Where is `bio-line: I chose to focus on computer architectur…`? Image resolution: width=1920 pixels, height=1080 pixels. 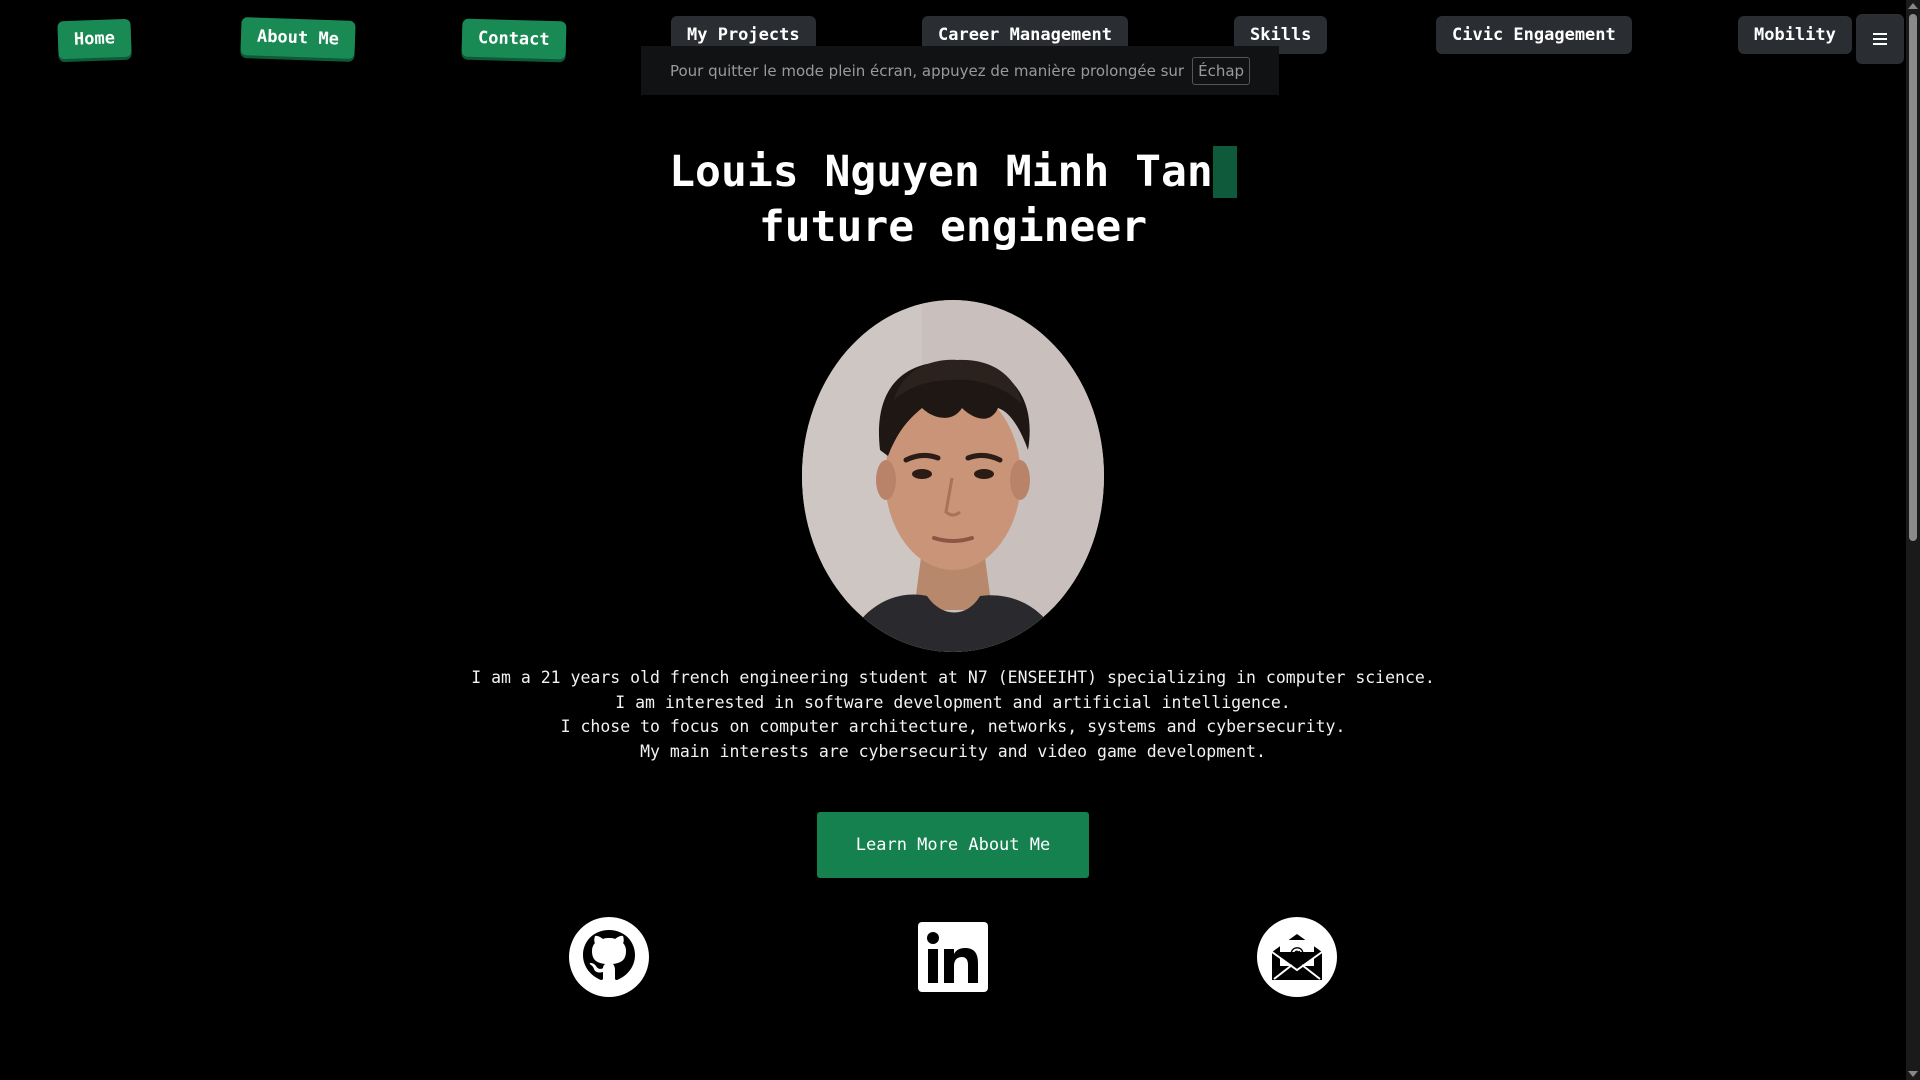 bio-line: I chose to focus on computer architectur… is located at coordinates (953, 726).